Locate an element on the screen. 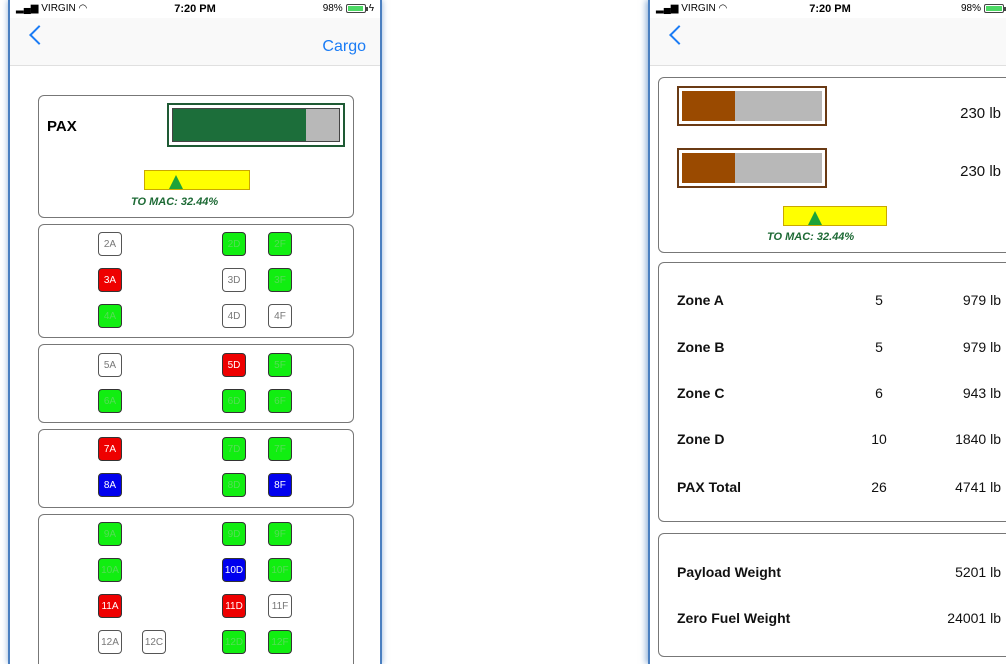 The image size is (1006, 664). seat-3d: 3D is located at coordinates (234, 280).